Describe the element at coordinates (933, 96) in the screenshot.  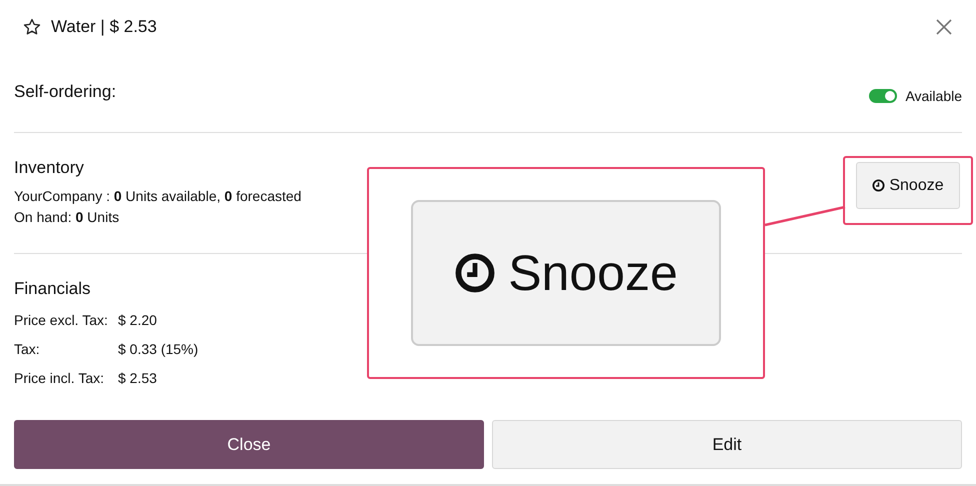
I see `toggle-label: Available` at that location.